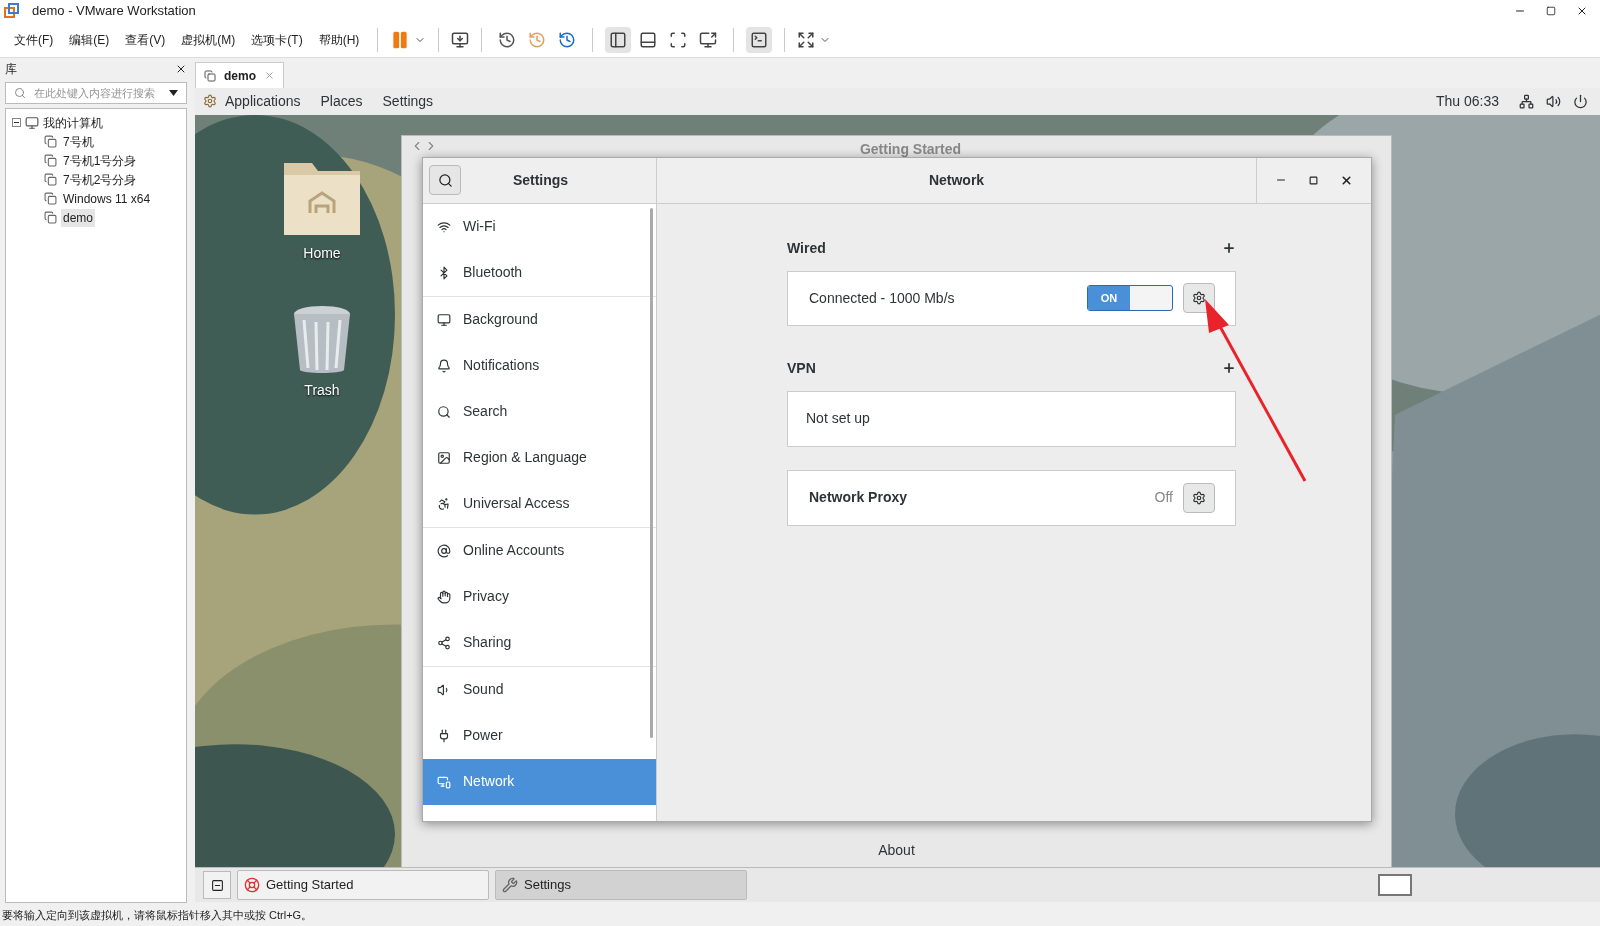  Describe the element at coordinates (539, 503) in the screenshot. I see `sidebar-item: Universal Access` at that location.